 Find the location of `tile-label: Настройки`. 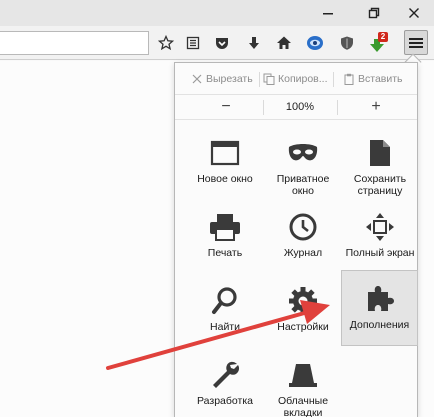

tile-label: Настройки is located at coordinates (303, 327).